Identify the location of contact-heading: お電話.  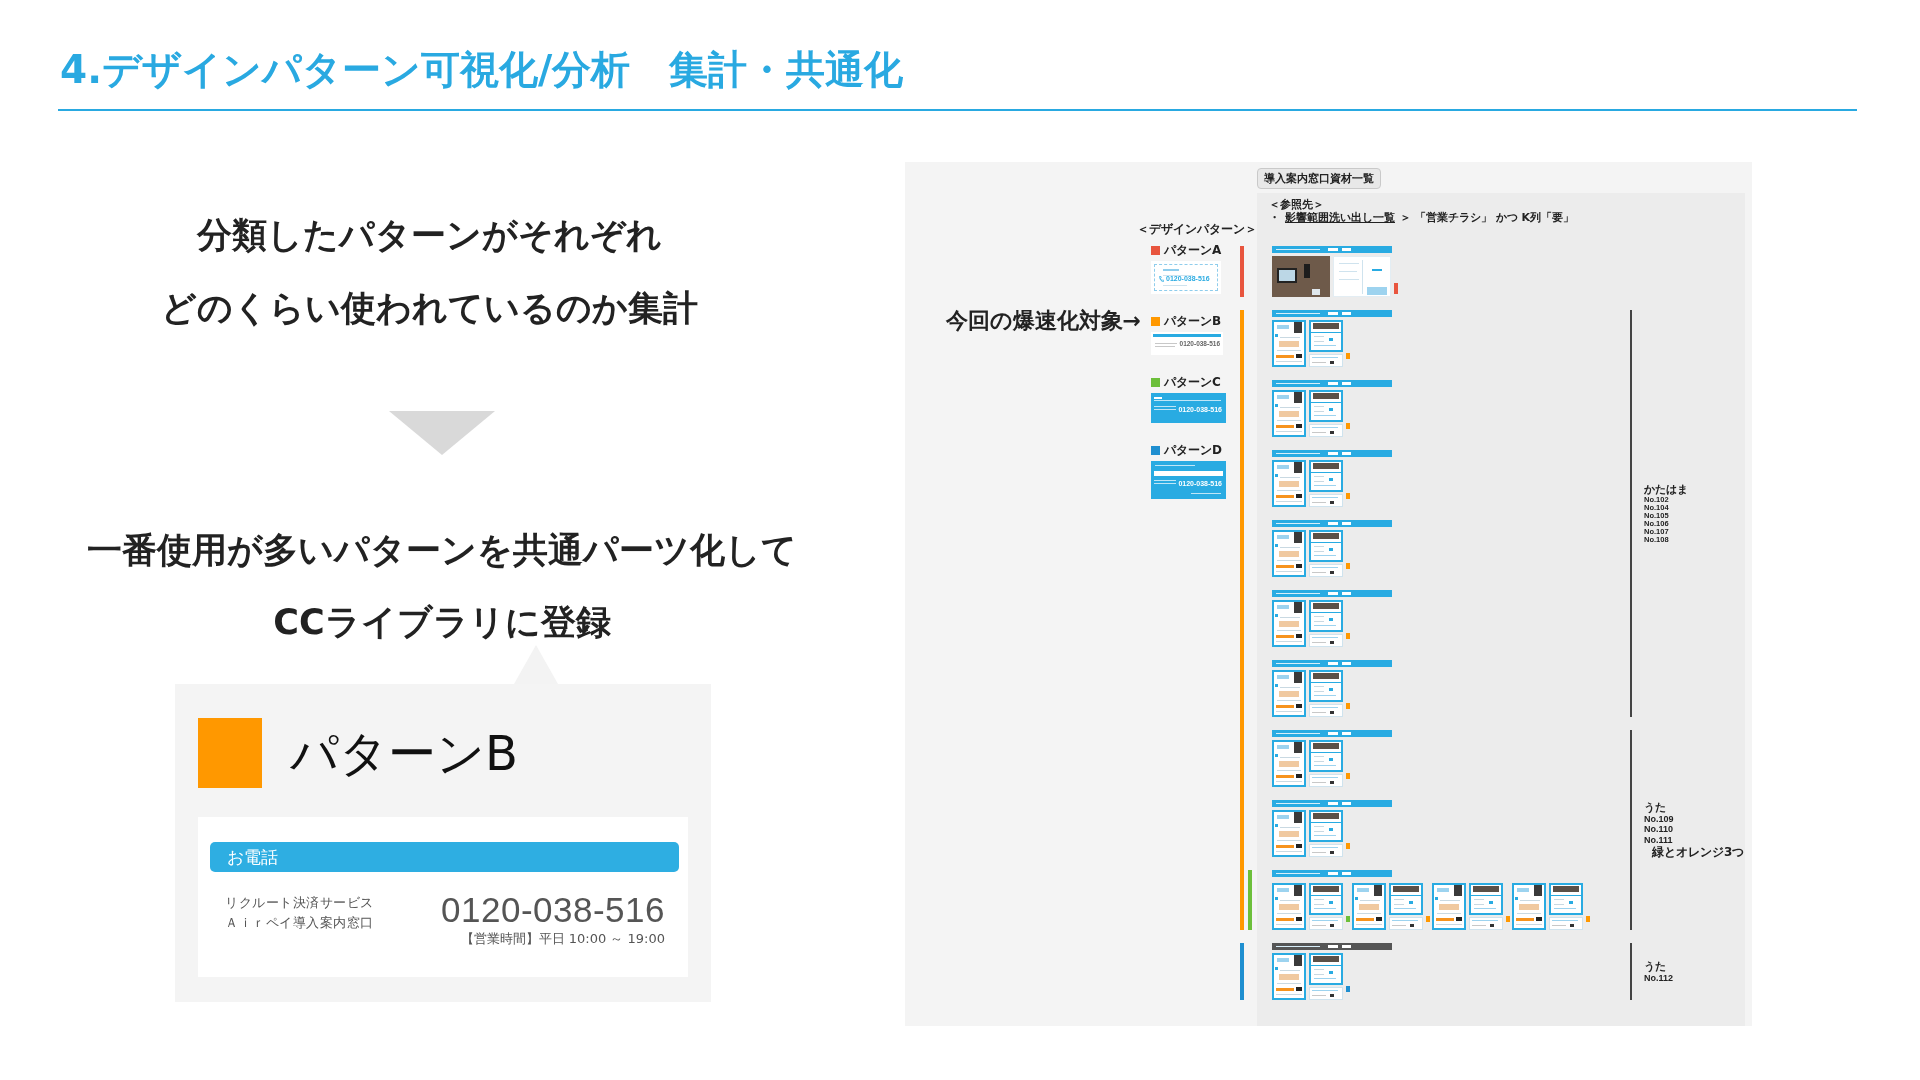
(444, 857).